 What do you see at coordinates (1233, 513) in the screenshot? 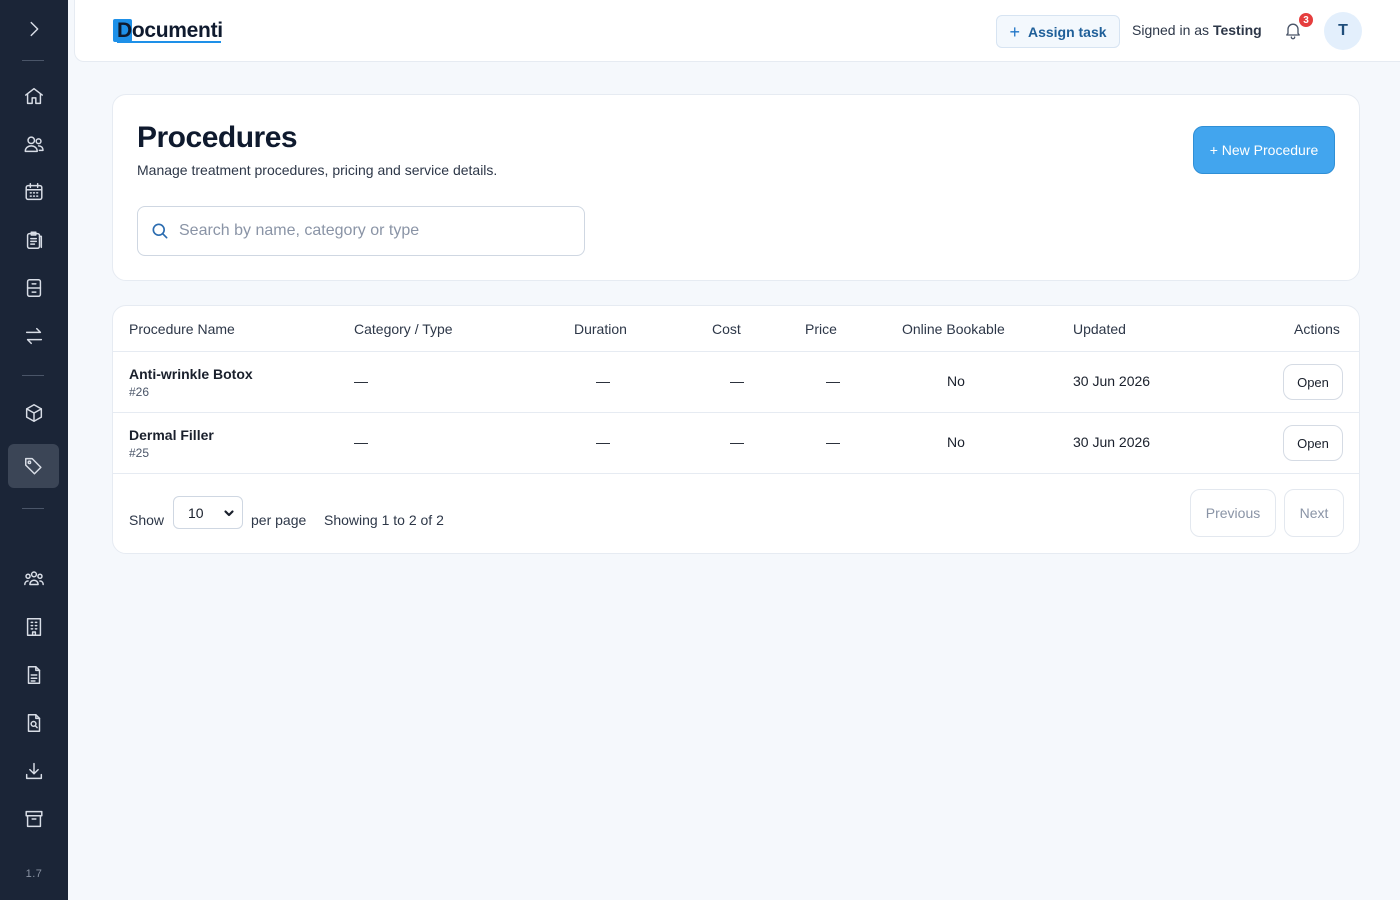
I see `previous-page-button: Previous` at bounding box center [1233, 513].